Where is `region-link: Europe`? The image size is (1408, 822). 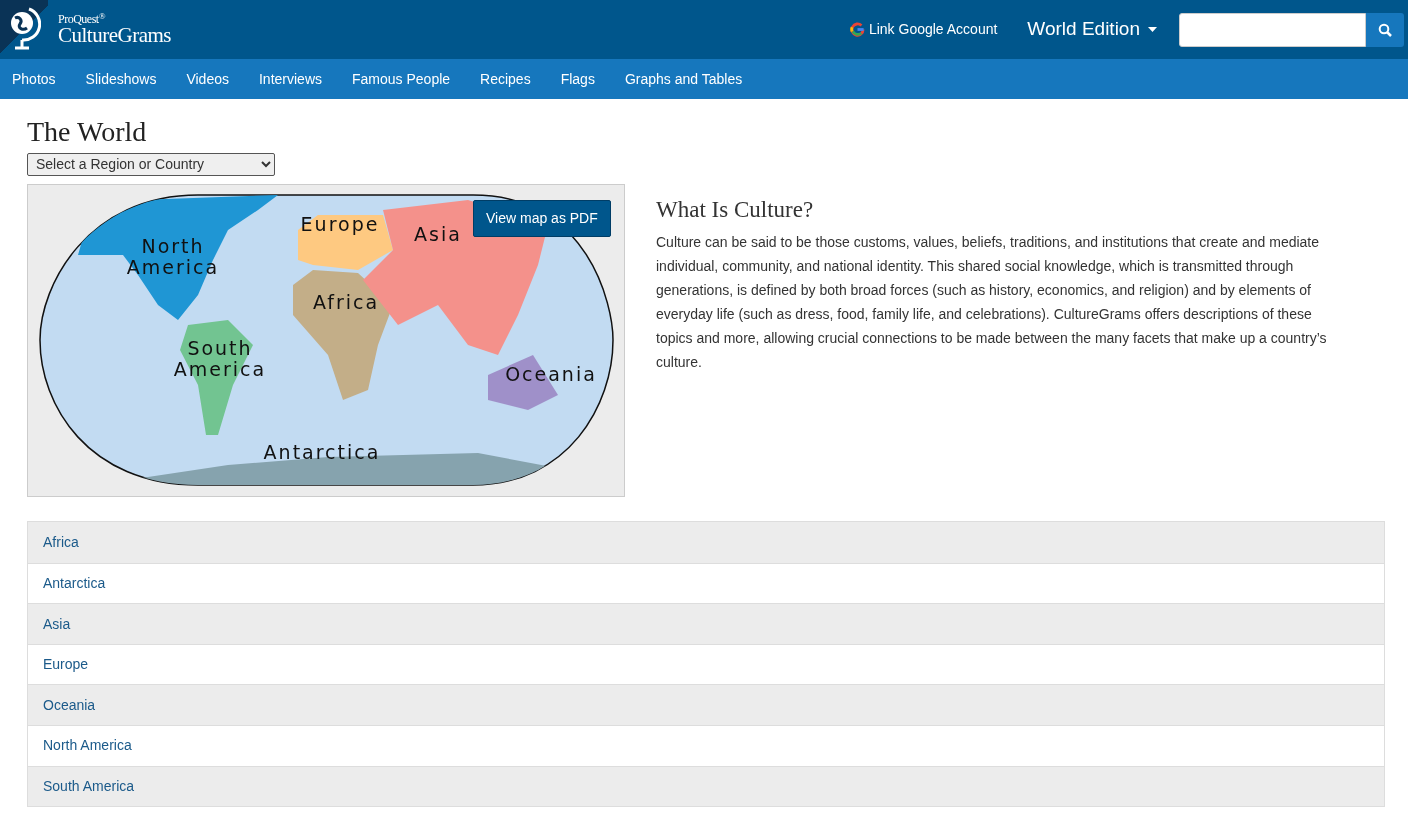
region-link: Europe is located at coordinates (66, 665).